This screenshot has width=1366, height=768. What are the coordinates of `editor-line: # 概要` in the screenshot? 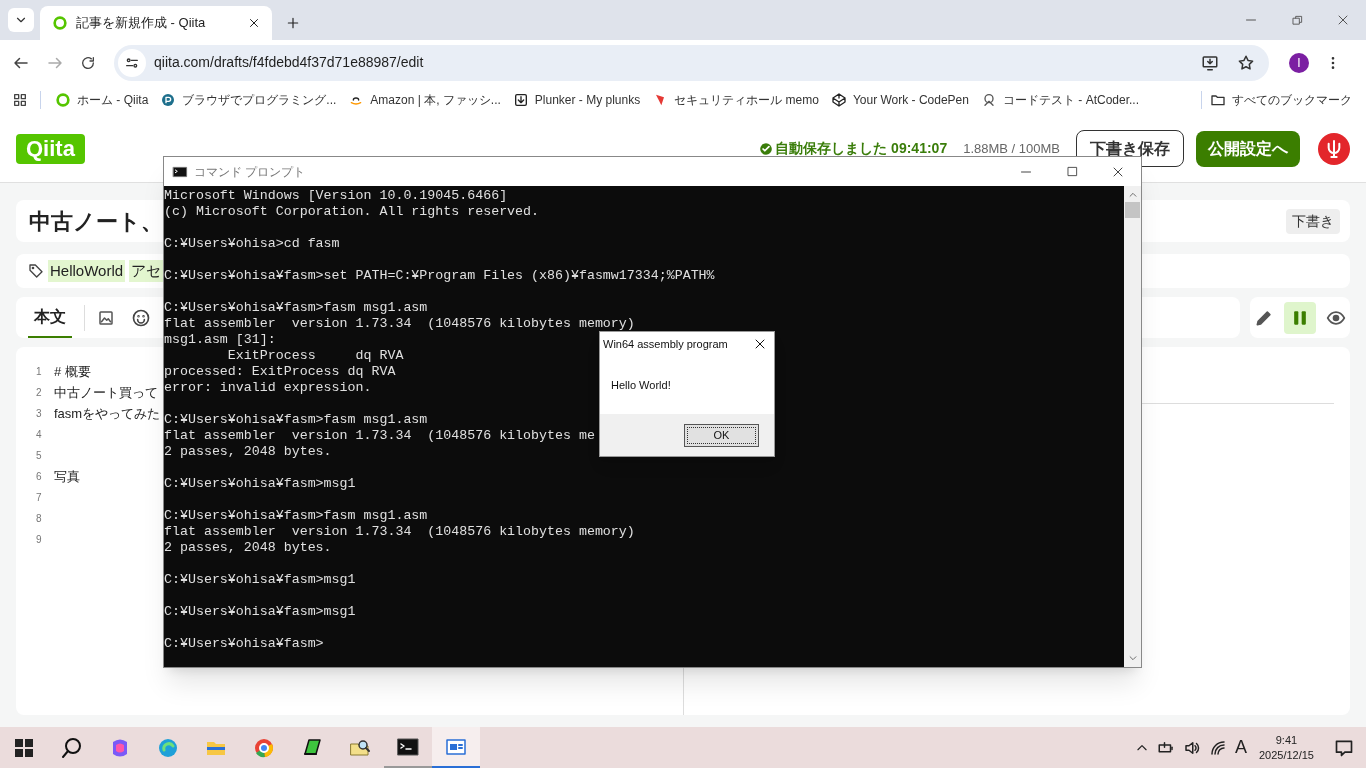 It's located at (72, 371).